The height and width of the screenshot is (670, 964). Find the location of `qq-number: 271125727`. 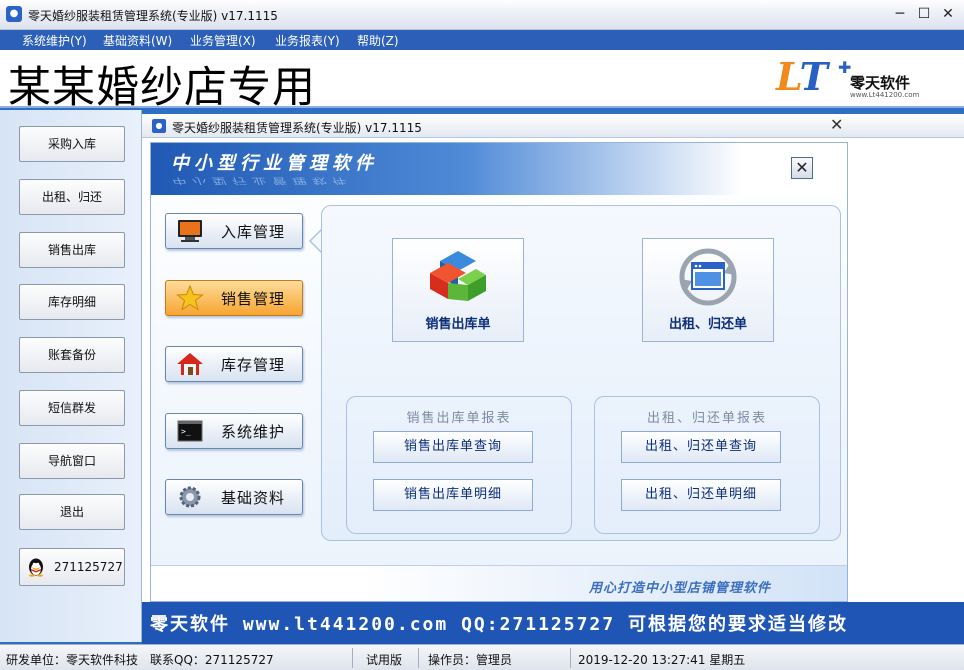

qq-number: 271125727 is located at coordinates (88, 567).